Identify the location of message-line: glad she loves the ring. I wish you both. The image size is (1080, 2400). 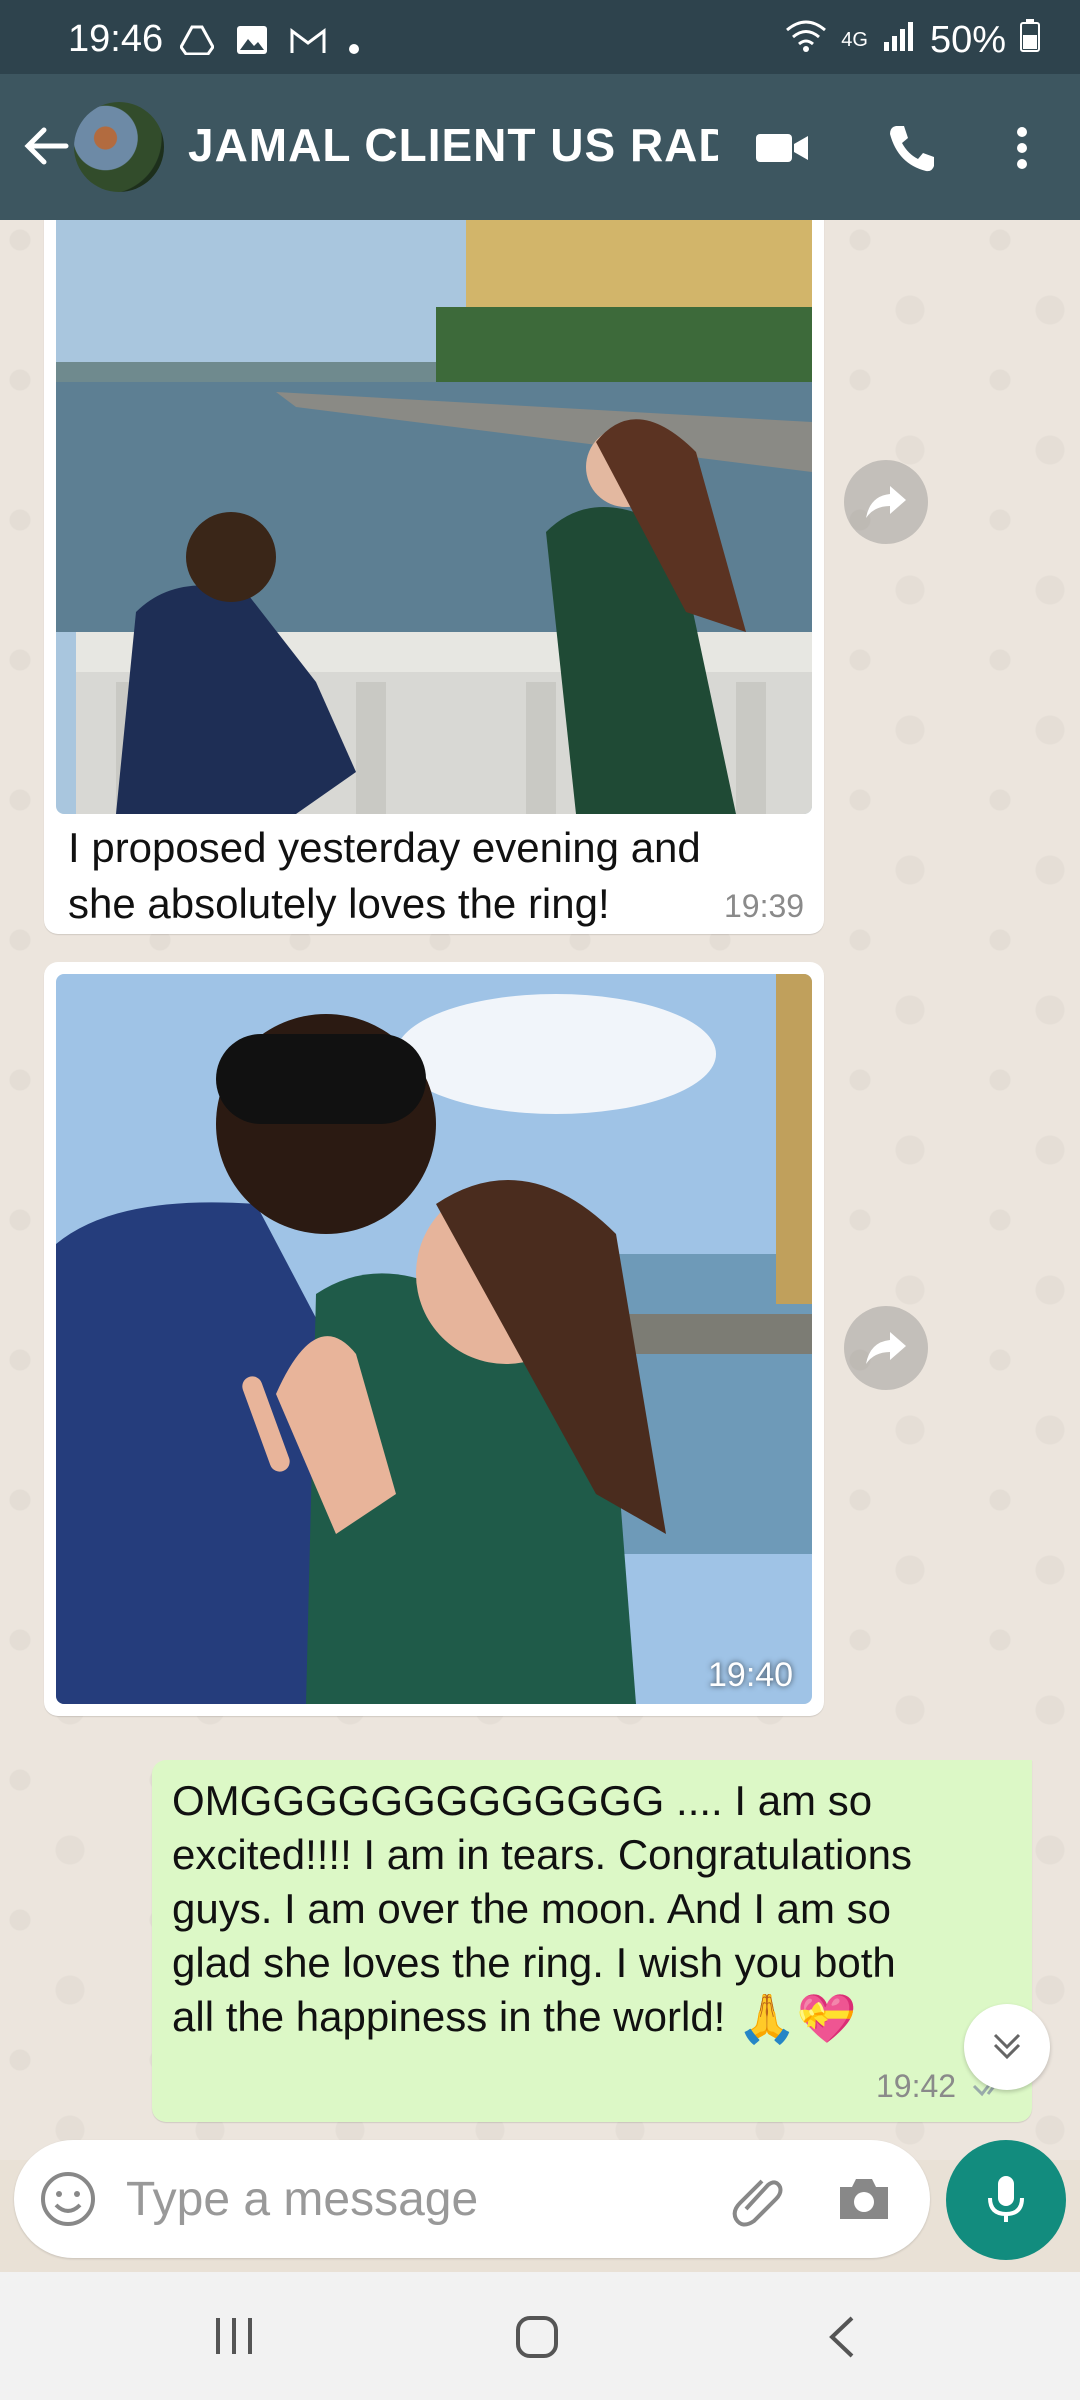
(534, 1962).